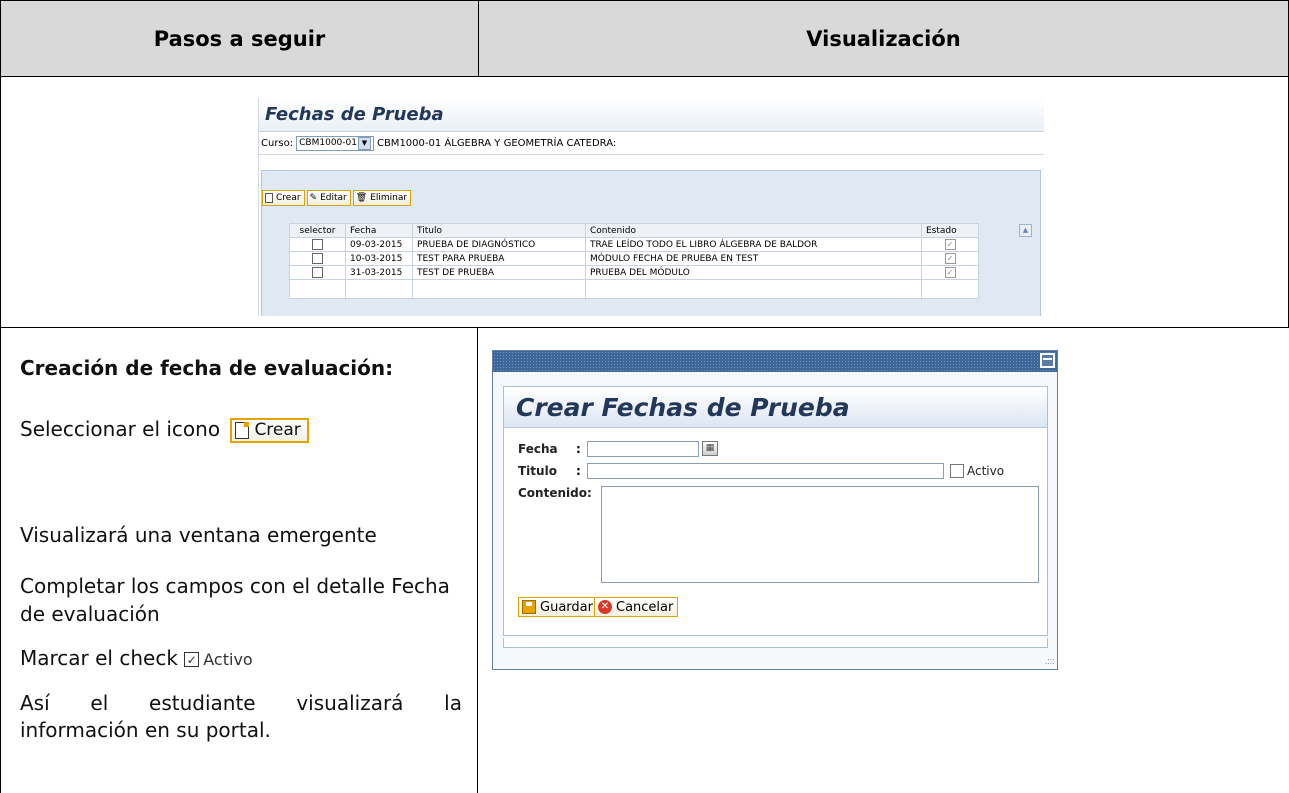 This screenshot has width=1289, height=793. Describe the element at coordinates (1025, 230) in the screenshot. I see `scroll-up-icon: ▲` at that location.